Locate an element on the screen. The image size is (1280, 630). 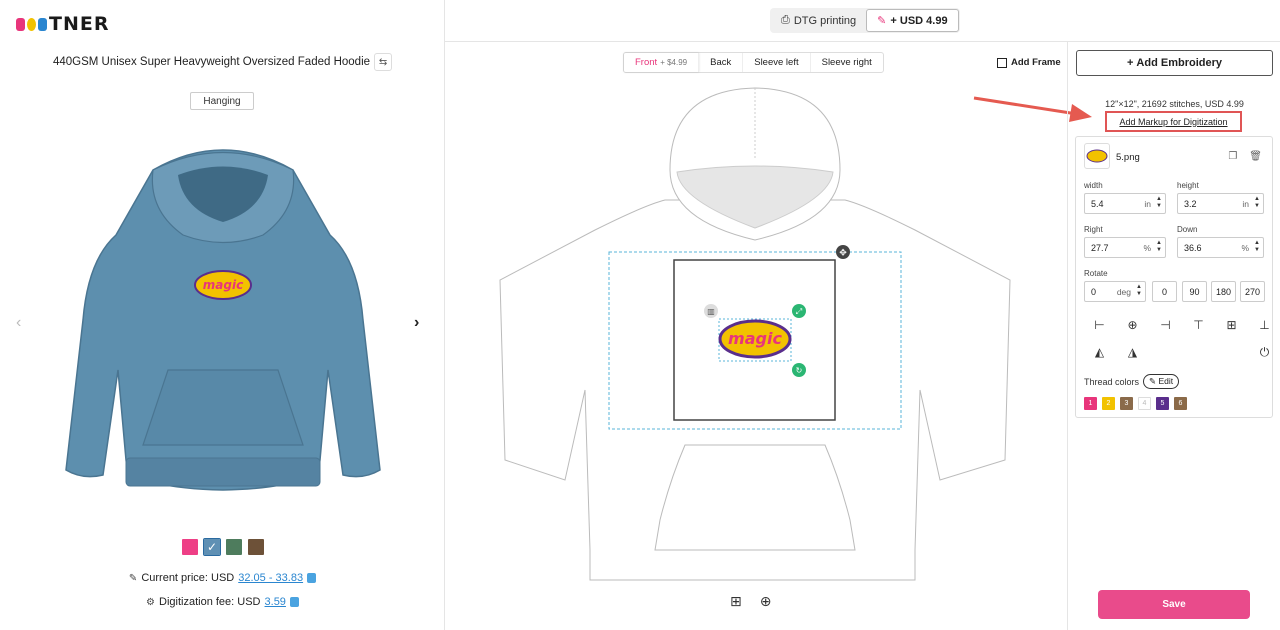
thread-color-2: 2 is located at coordinates (1108, 403).